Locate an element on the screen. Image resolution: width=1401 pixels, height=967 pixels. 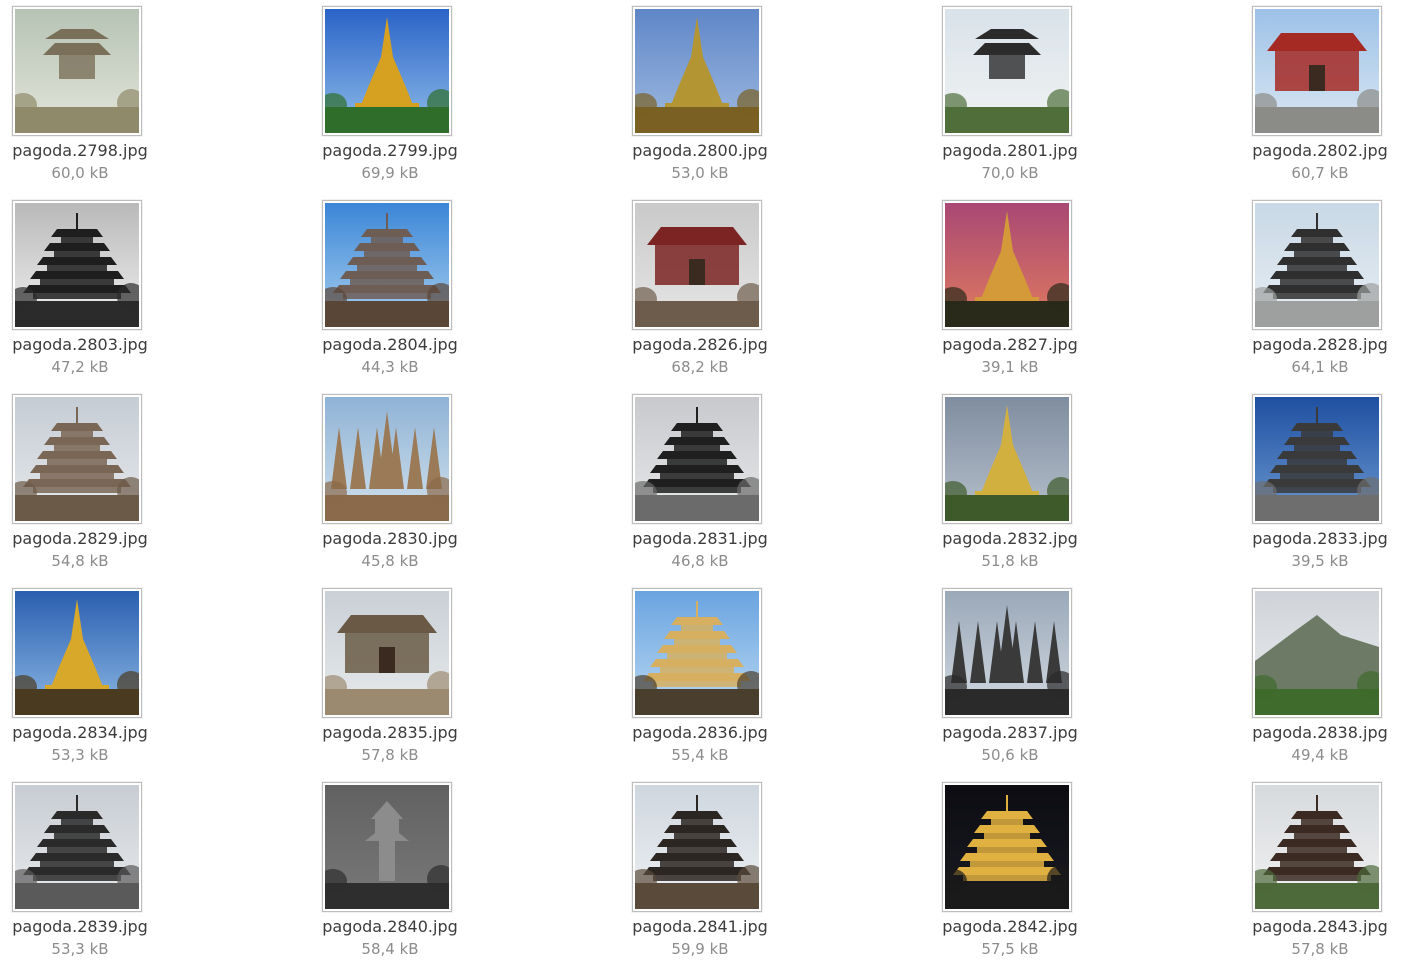
file-item: pagoda.2800.jpg 53,0 kB is located at coordinates (700, 95).